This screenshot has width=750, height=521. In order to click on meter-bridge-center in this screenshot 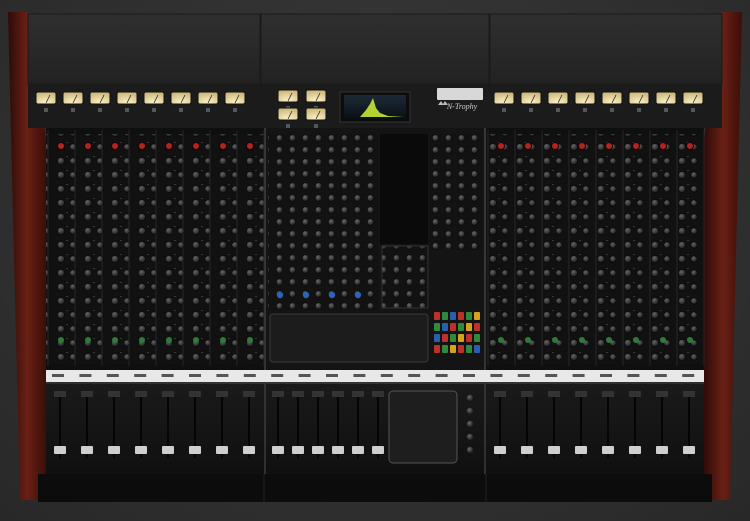, I will do `click(375, 49)`.